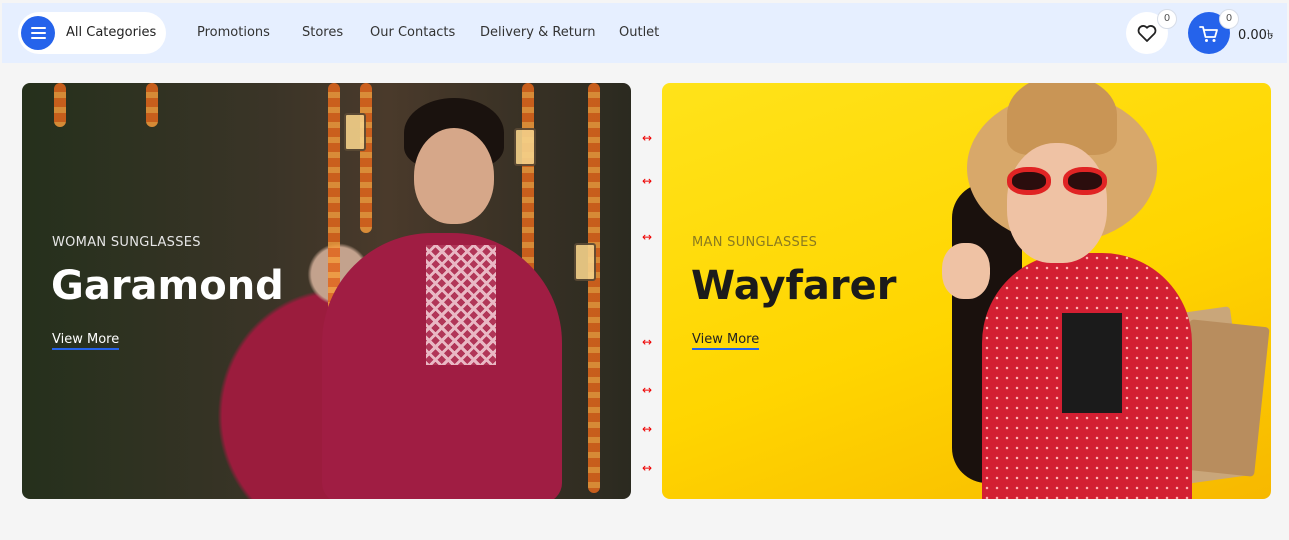  What do you see at coordinates (126, 242) in the screenshot?
I see `banner-subtitle: WOMAN SUNGLASSES` at bounding box center [126, 242].